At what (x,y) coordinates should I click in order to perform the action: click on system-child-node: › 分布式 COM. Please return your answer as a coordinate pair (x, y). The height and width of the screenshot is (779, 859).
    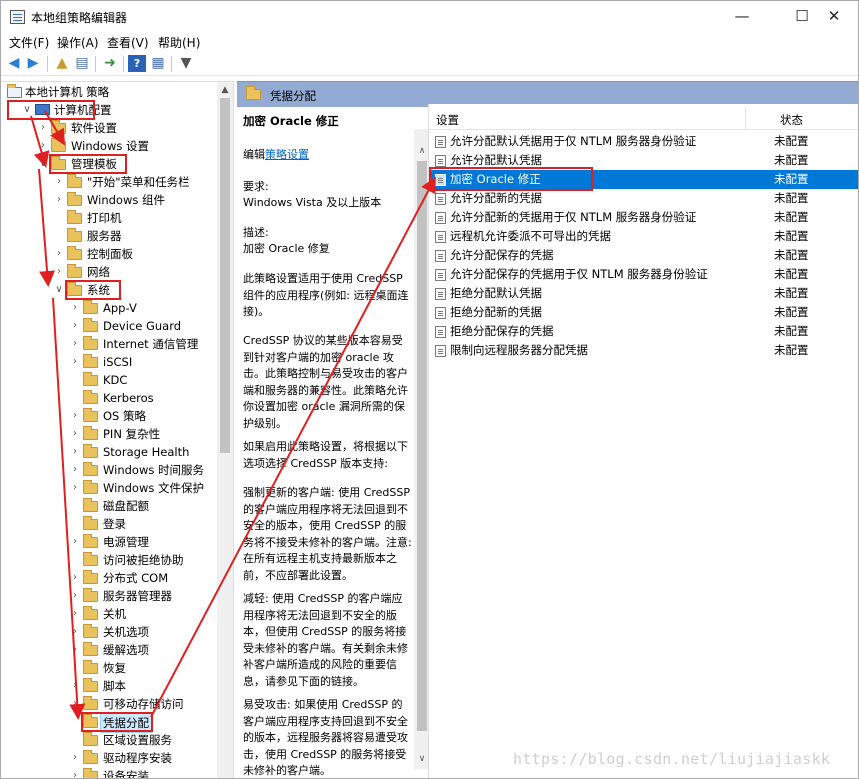
    Looking at the image, I should click on (109, 578).